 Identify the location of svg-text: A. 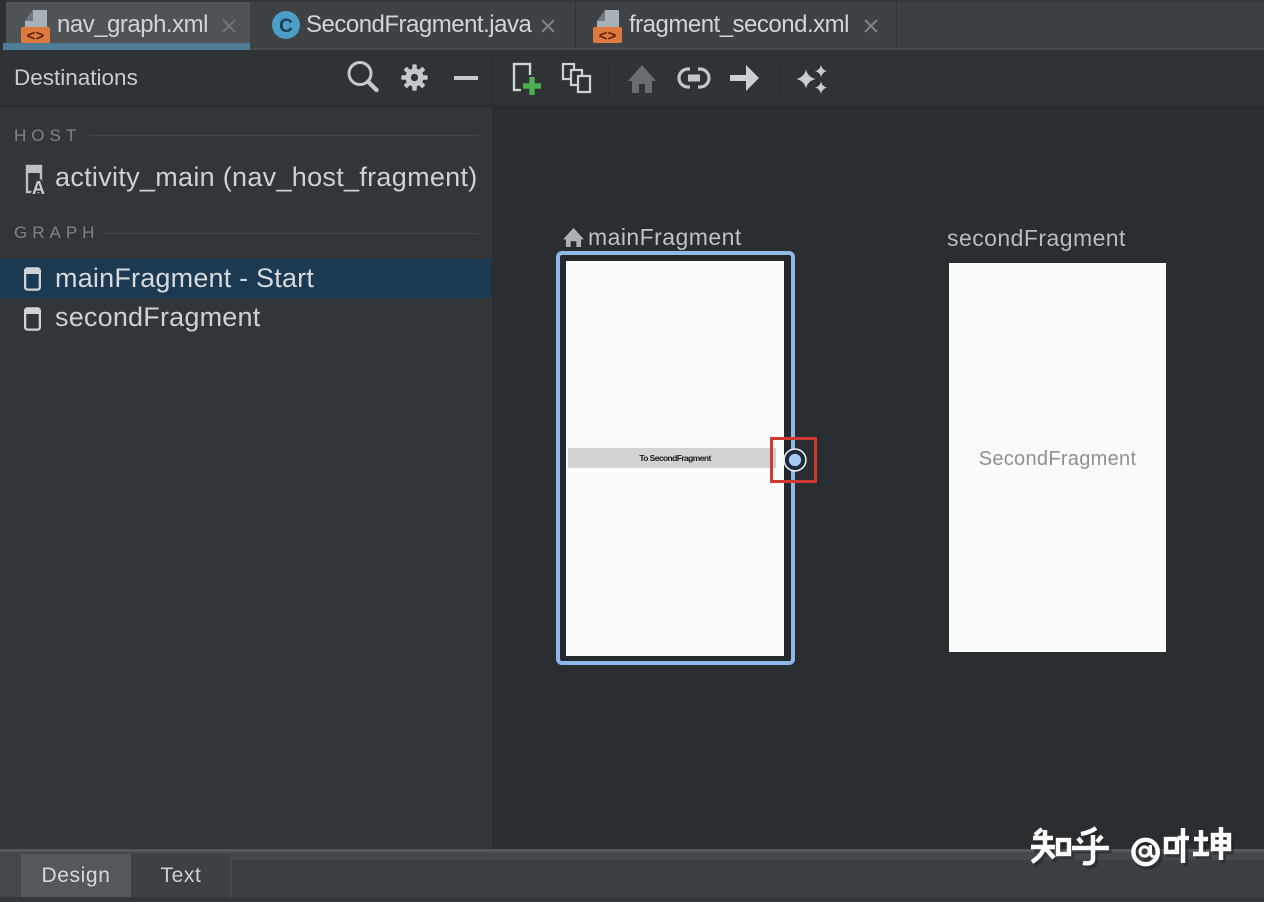
(38, 187).